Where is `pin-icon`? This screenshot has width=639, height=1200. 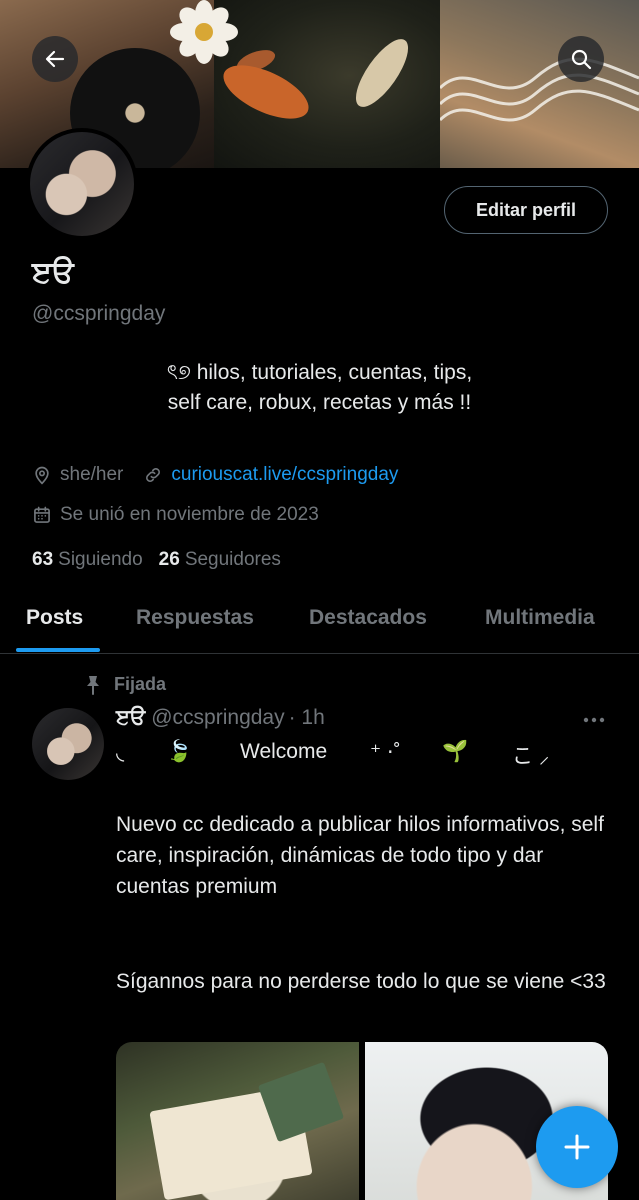
pin-icon is located at coordinates (93, 685).